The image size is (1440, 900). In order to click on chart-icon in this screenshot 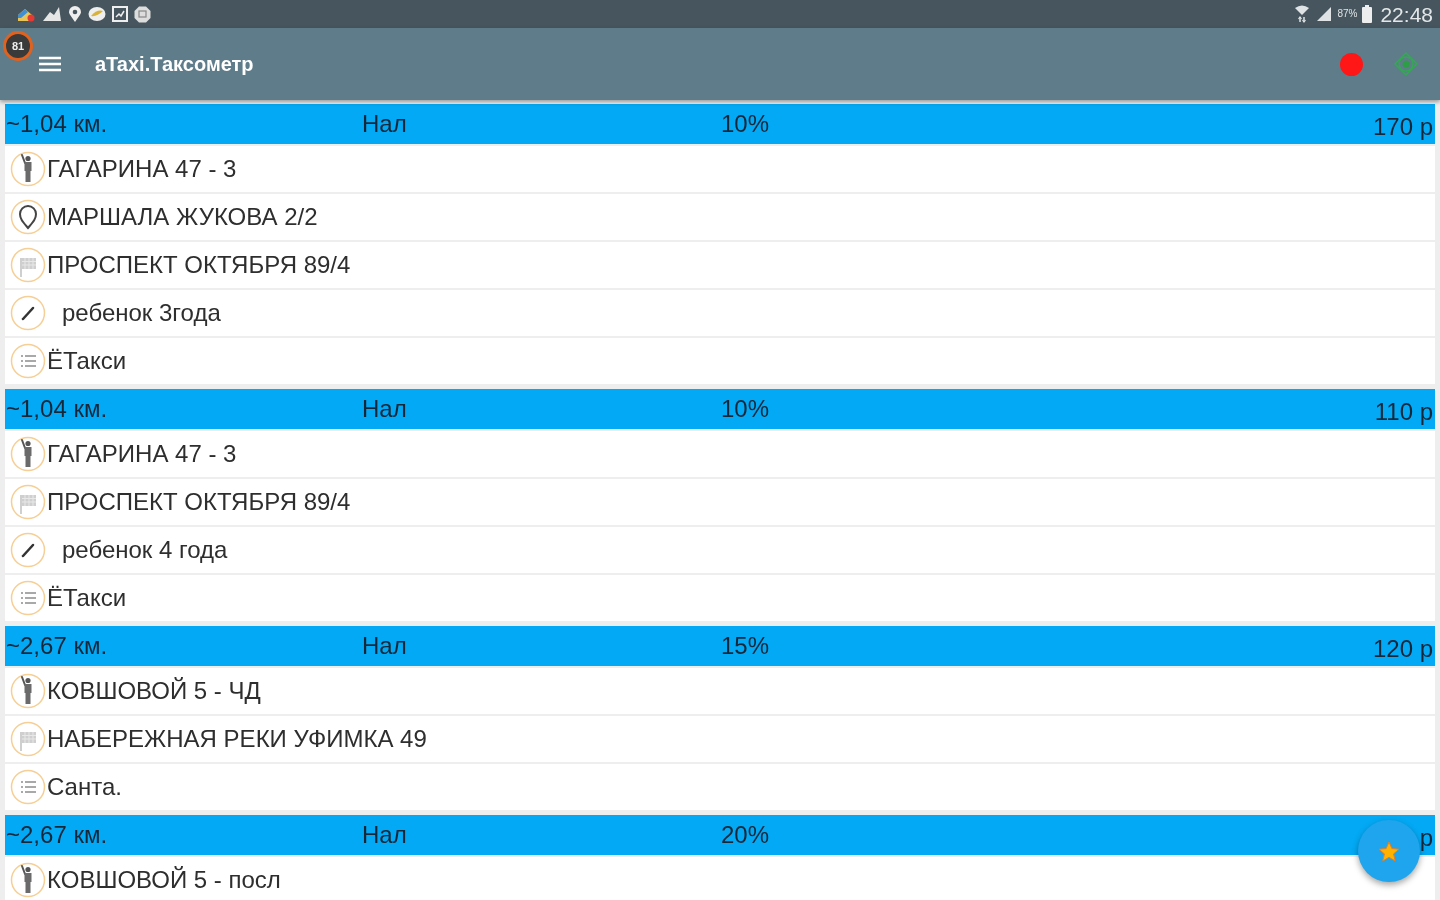, I will do `click(120, 14)`.